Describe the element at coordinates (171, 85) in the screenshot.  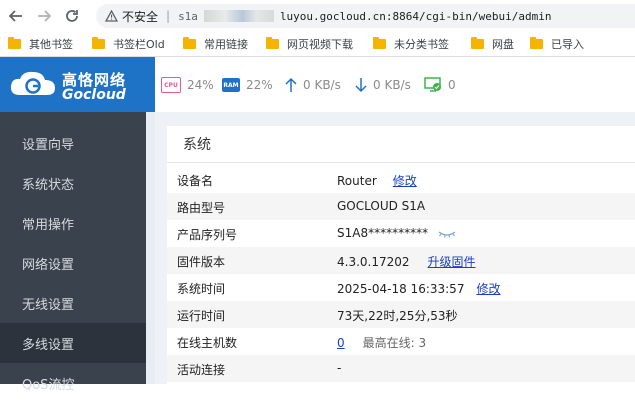
I see `cpu-icon: CPU` at that location.